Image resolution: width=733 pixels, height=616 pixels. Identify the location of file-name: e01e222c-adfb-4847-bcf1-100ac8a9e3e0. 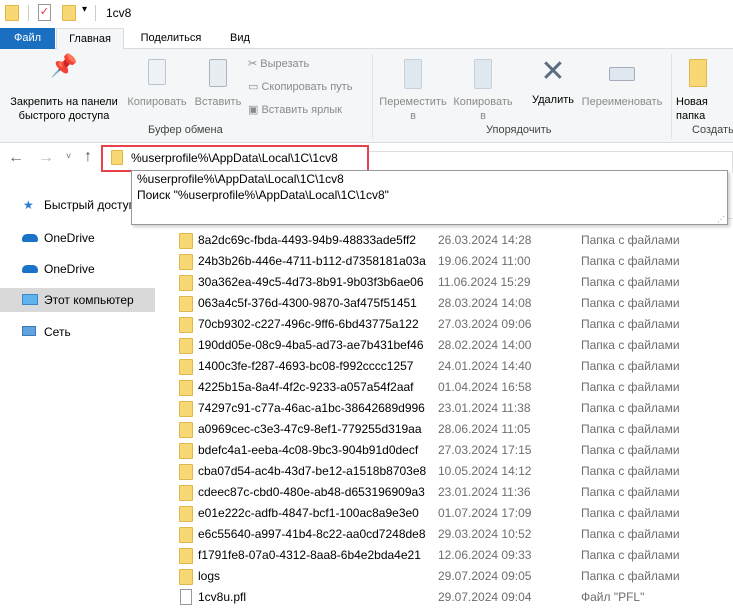
(308, 513).